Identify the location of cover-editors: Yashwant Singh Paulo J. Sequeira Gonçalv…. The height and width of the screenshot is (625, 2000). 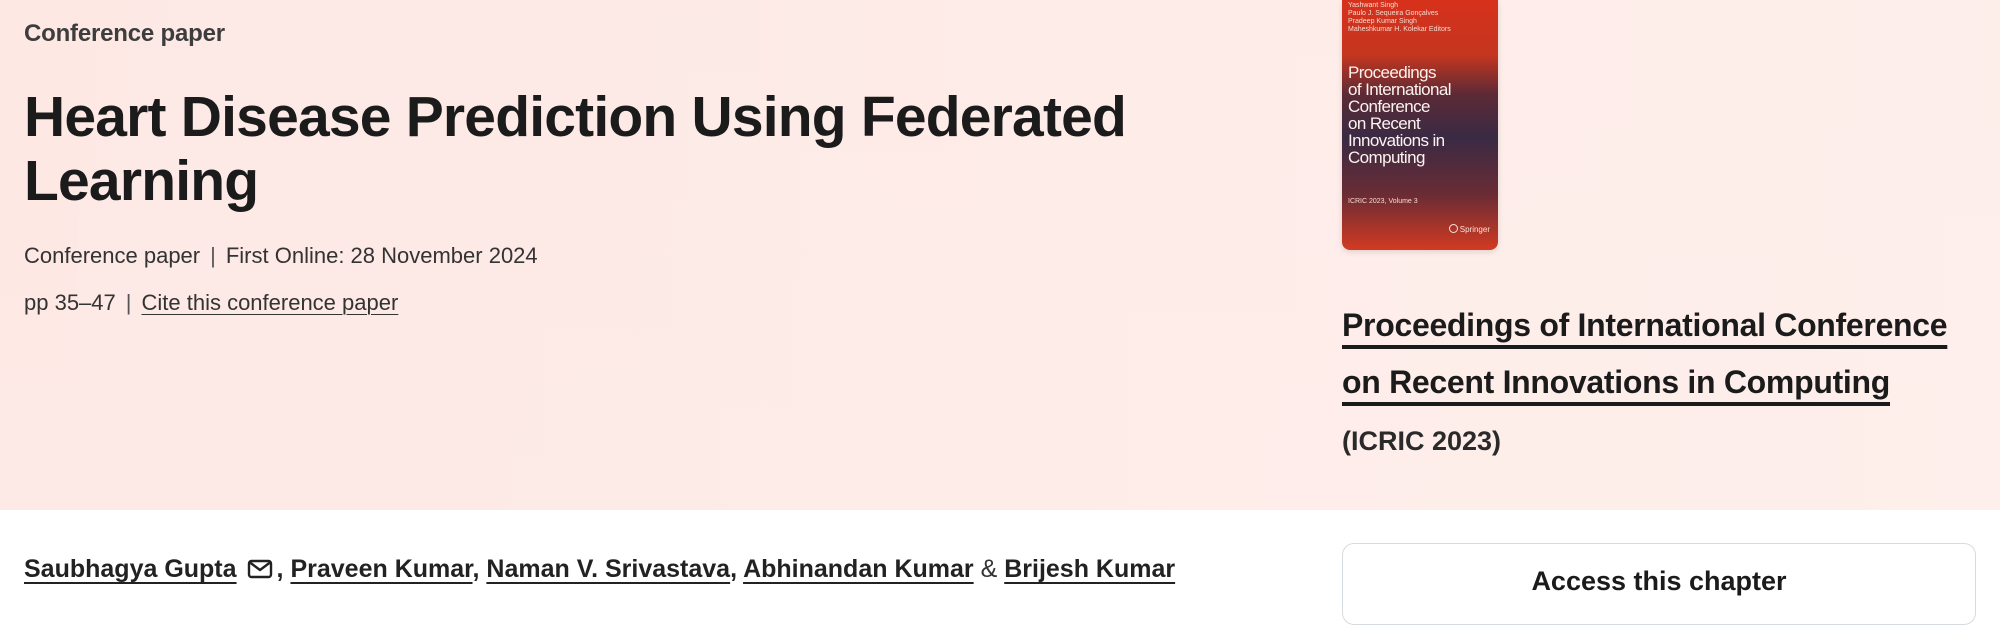
(1399, 17).